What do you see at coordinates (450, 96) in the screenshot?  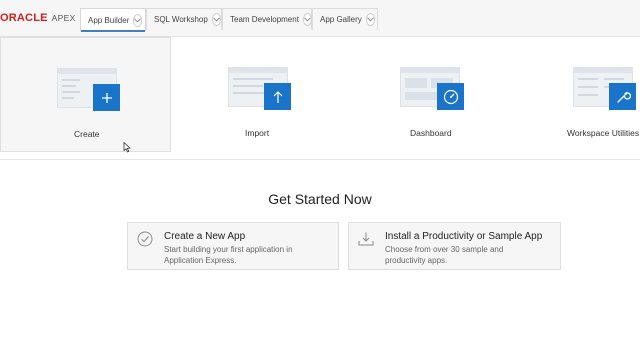 I see `gauge-icon` at bounding box center [450, 96].